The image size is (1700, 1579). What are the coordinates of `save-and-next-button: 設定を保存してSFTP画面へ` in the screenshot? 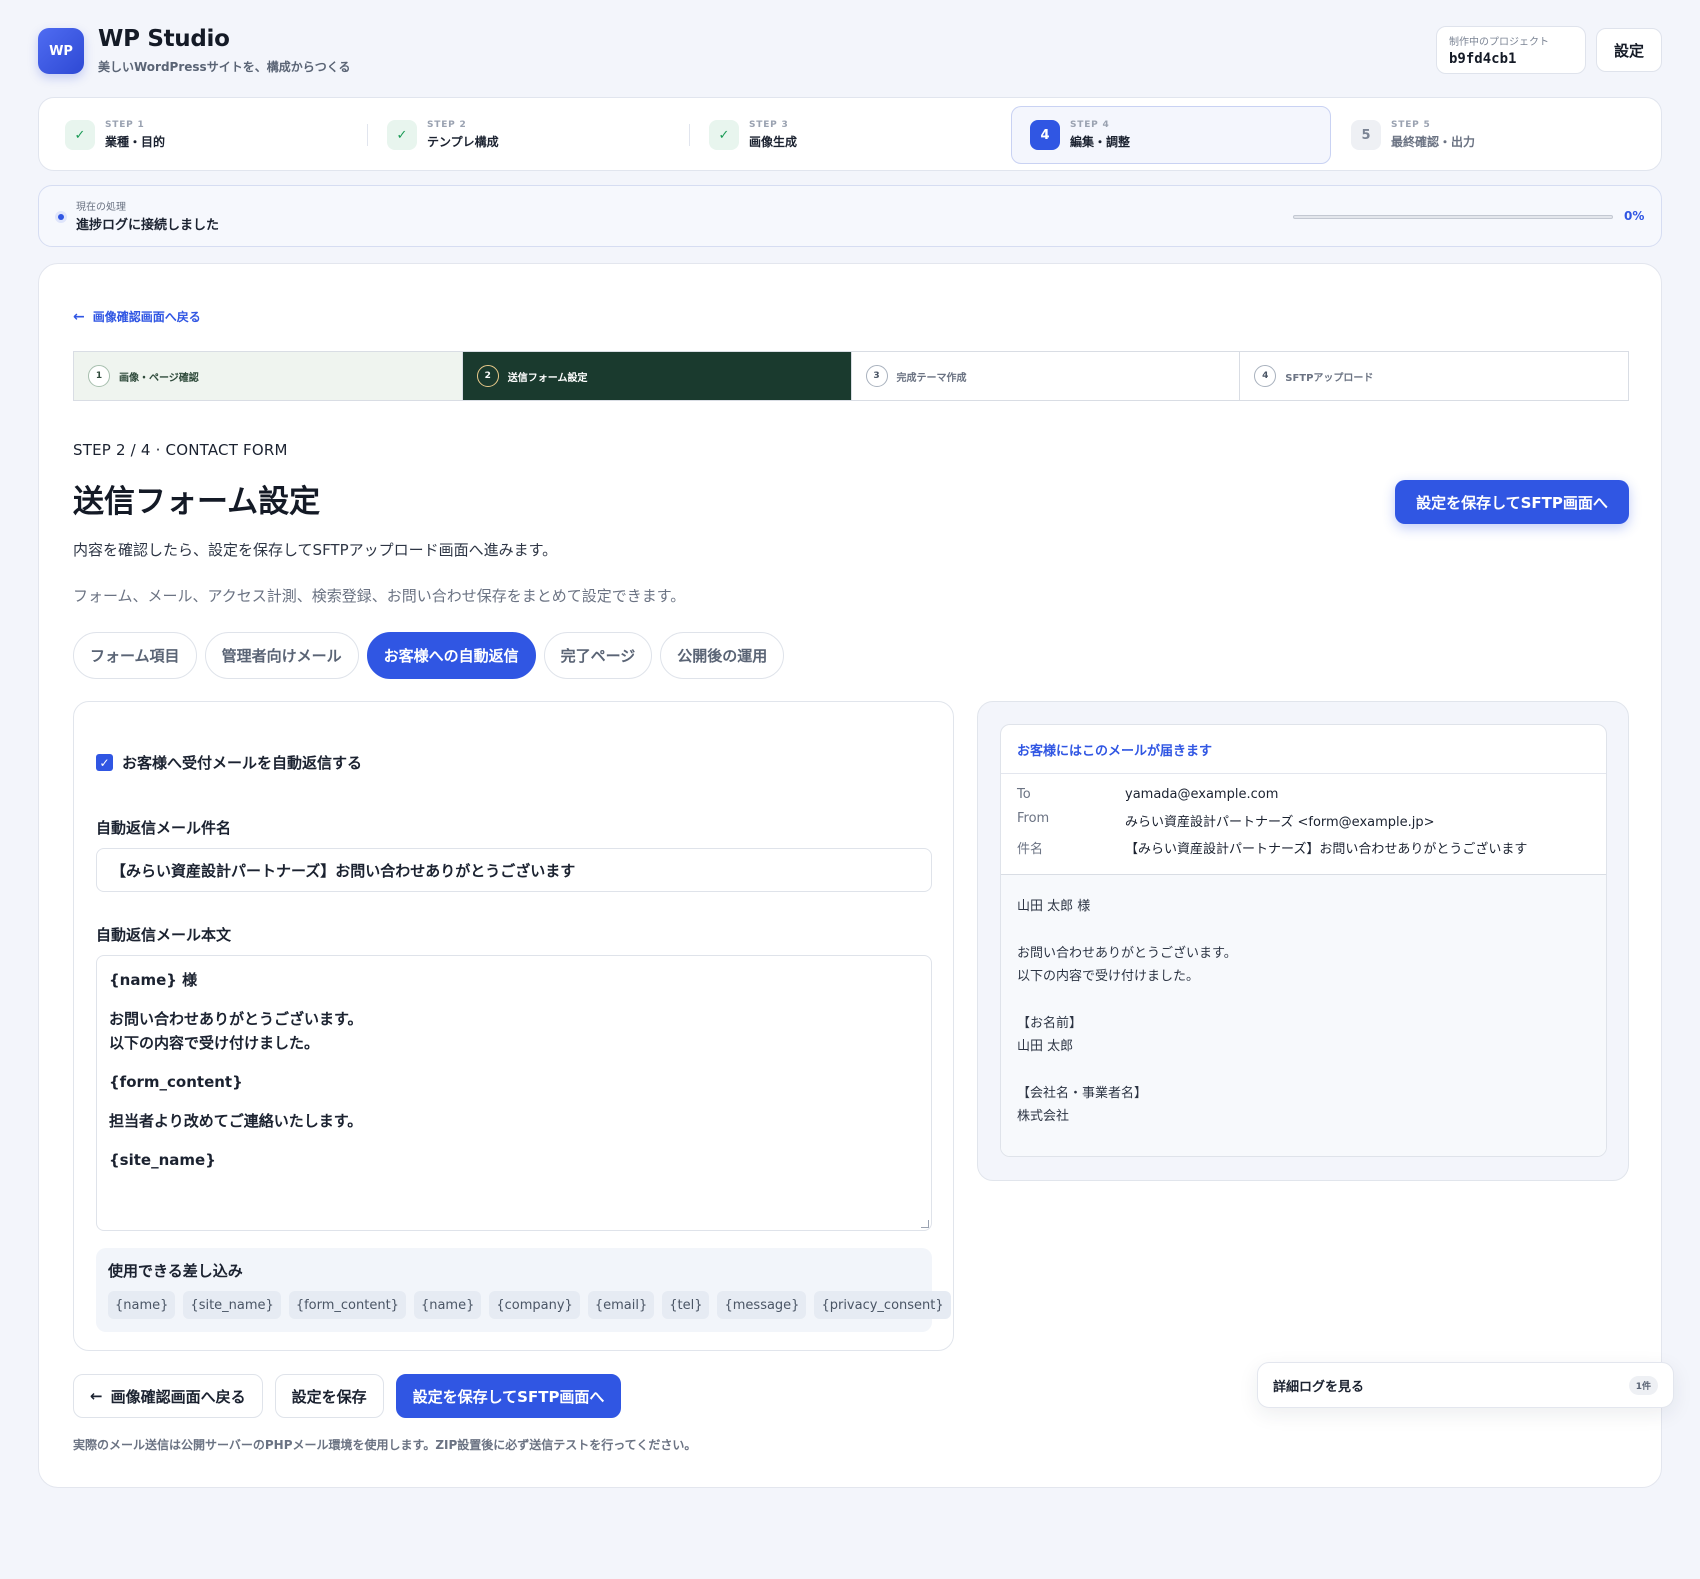 It's located at (1512, 502).